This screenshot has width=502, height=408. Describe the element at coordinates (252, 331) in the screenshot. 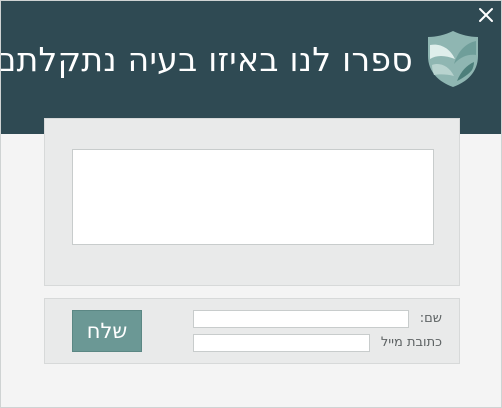

I see `contact-form-panel: שלח שם: כתובת מייל` at that location.